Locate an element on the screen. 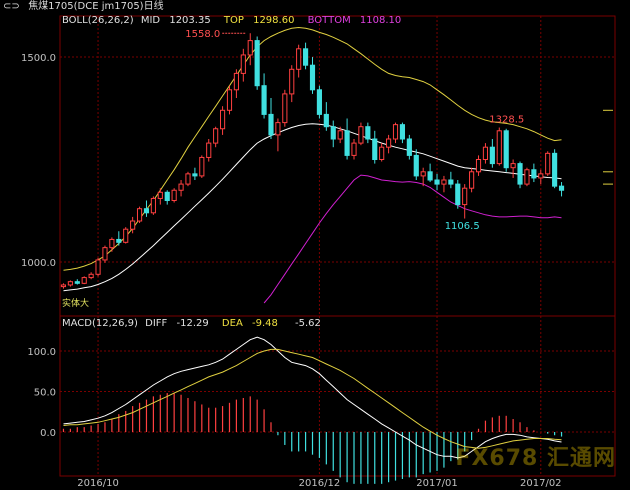 Image resolution: width=630 pixels, height=490 pixels. diff-value: -12.29 is located at coordinates (192, 323).